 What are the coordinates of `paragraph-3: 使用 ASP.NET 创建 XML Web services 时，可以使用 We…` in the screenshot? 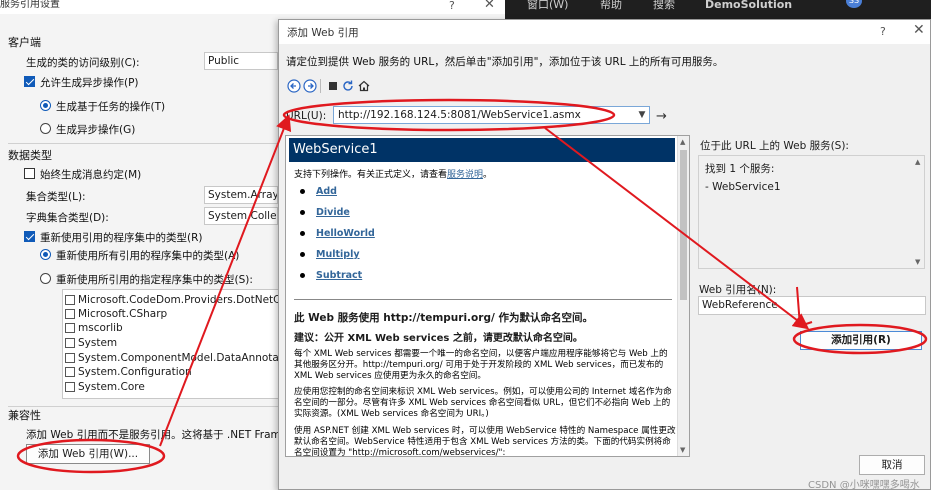 It's located at (485, 441).